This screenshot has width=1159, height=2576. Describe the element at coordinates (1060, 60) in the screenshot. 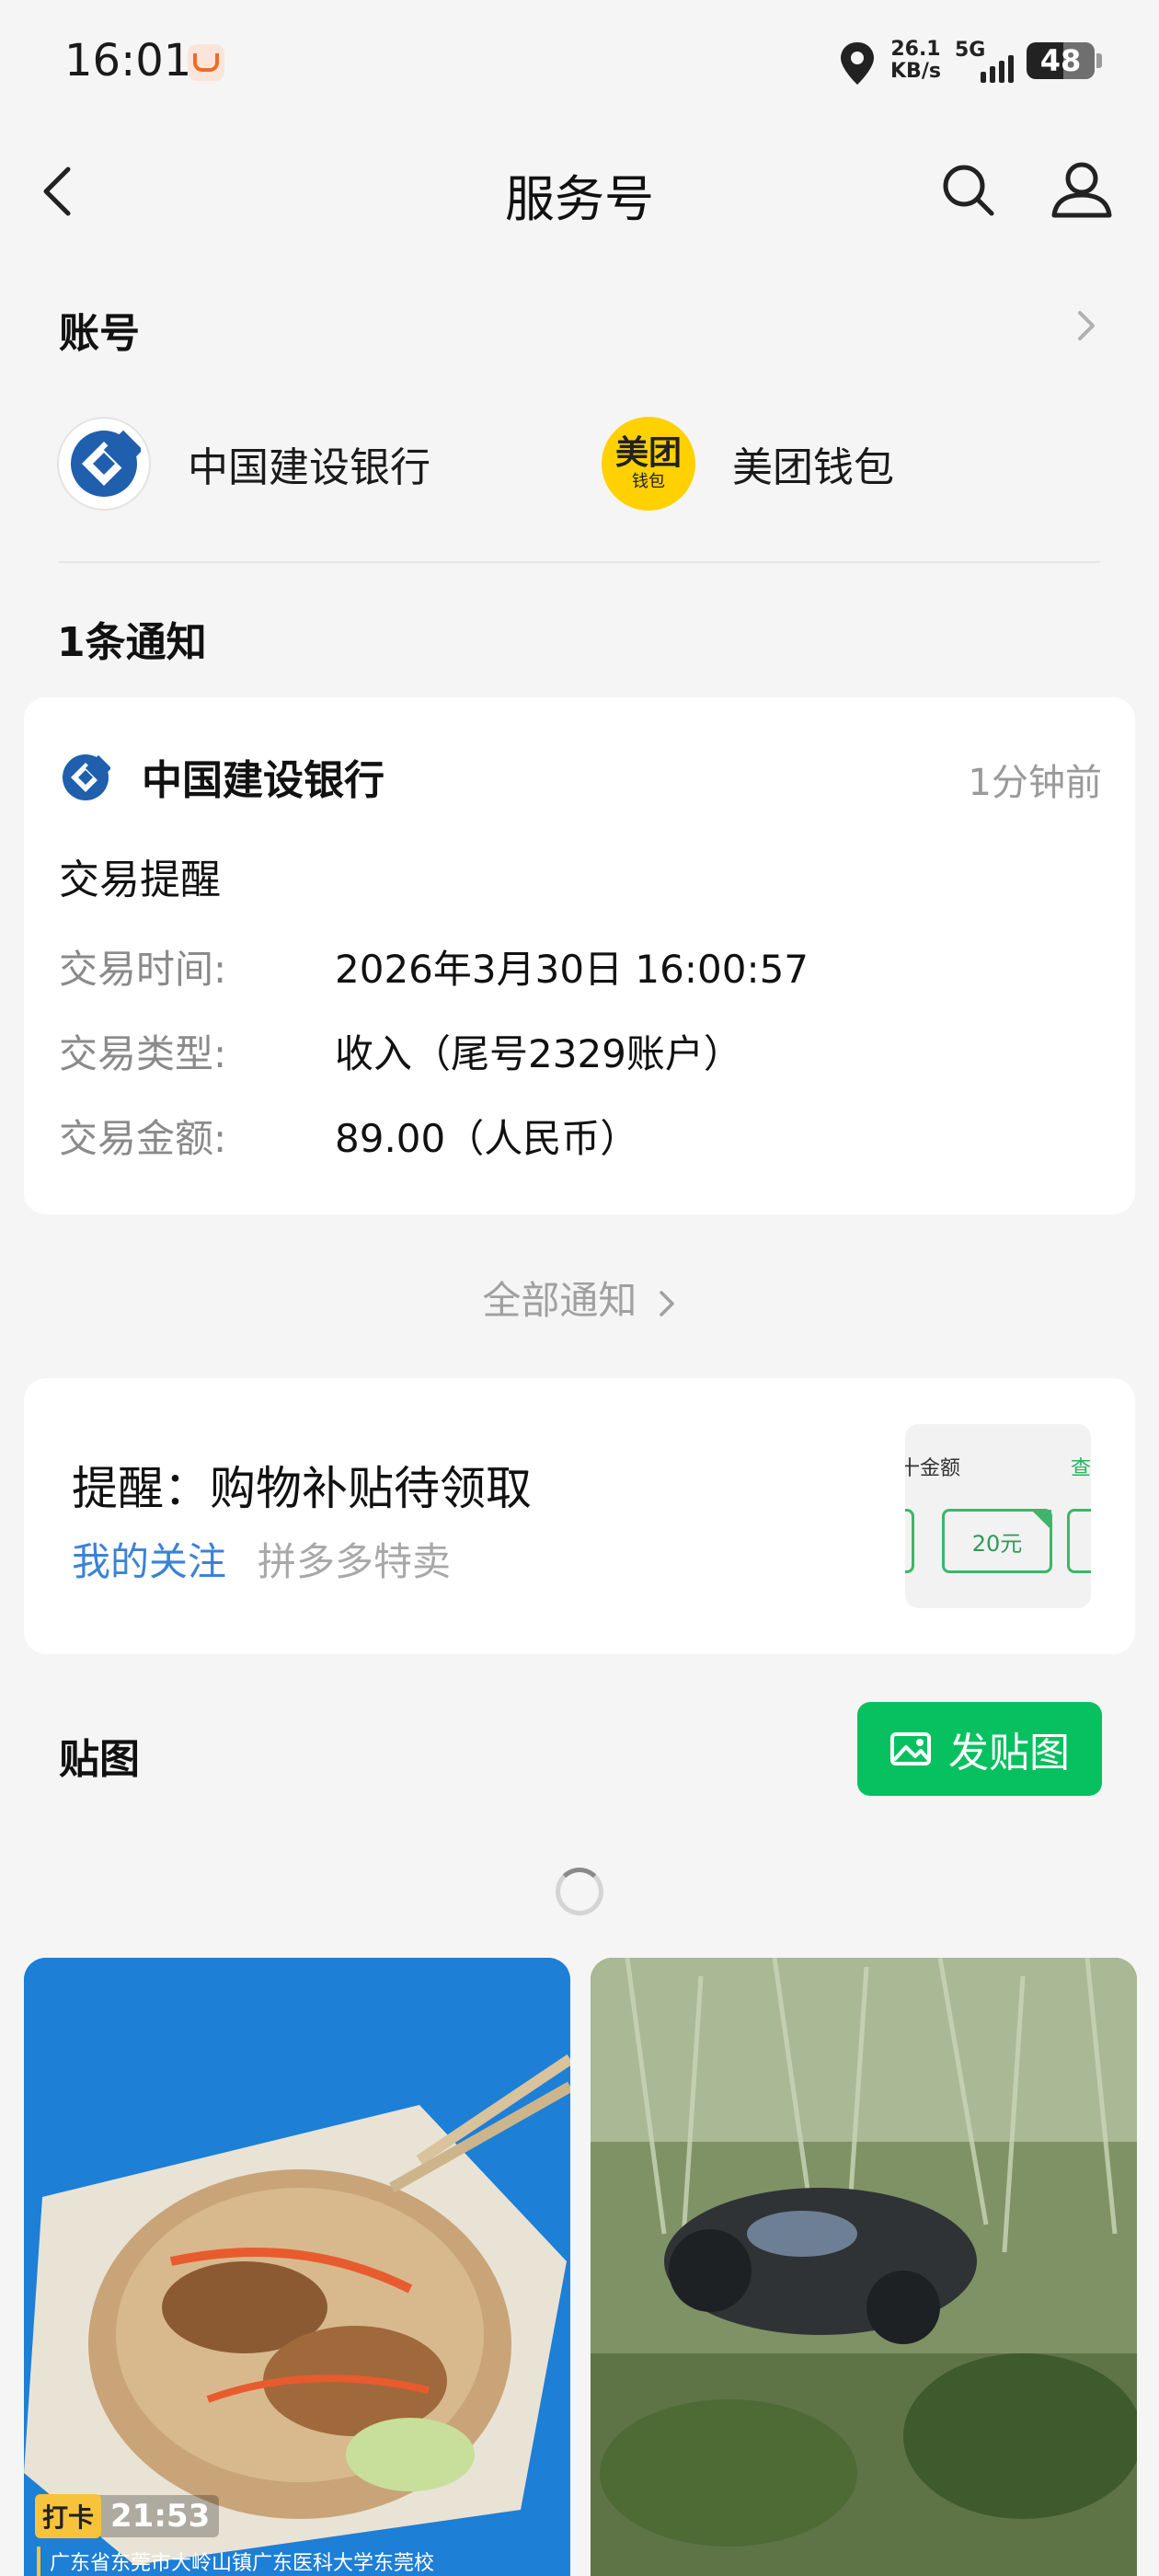

I see `battery-level: 48` at that location.